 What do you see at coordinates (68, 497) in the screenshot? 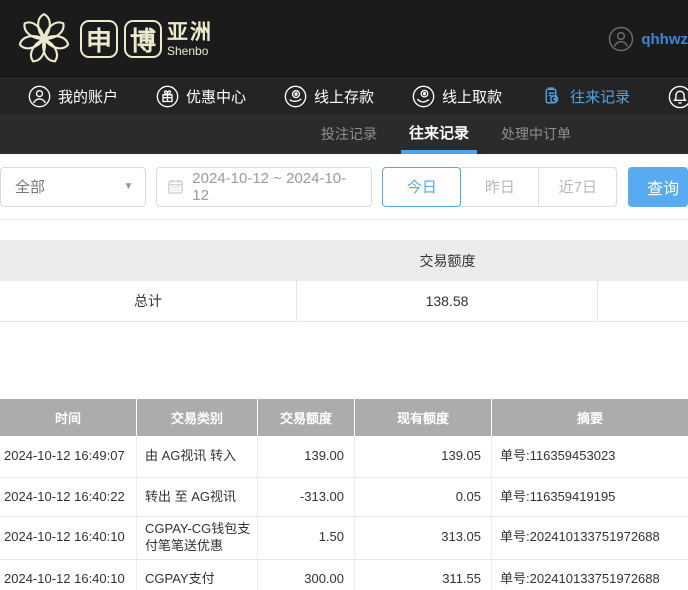
I see `cell-time: 2024-10-12 16:40:22` at bounding box center [68, 497].